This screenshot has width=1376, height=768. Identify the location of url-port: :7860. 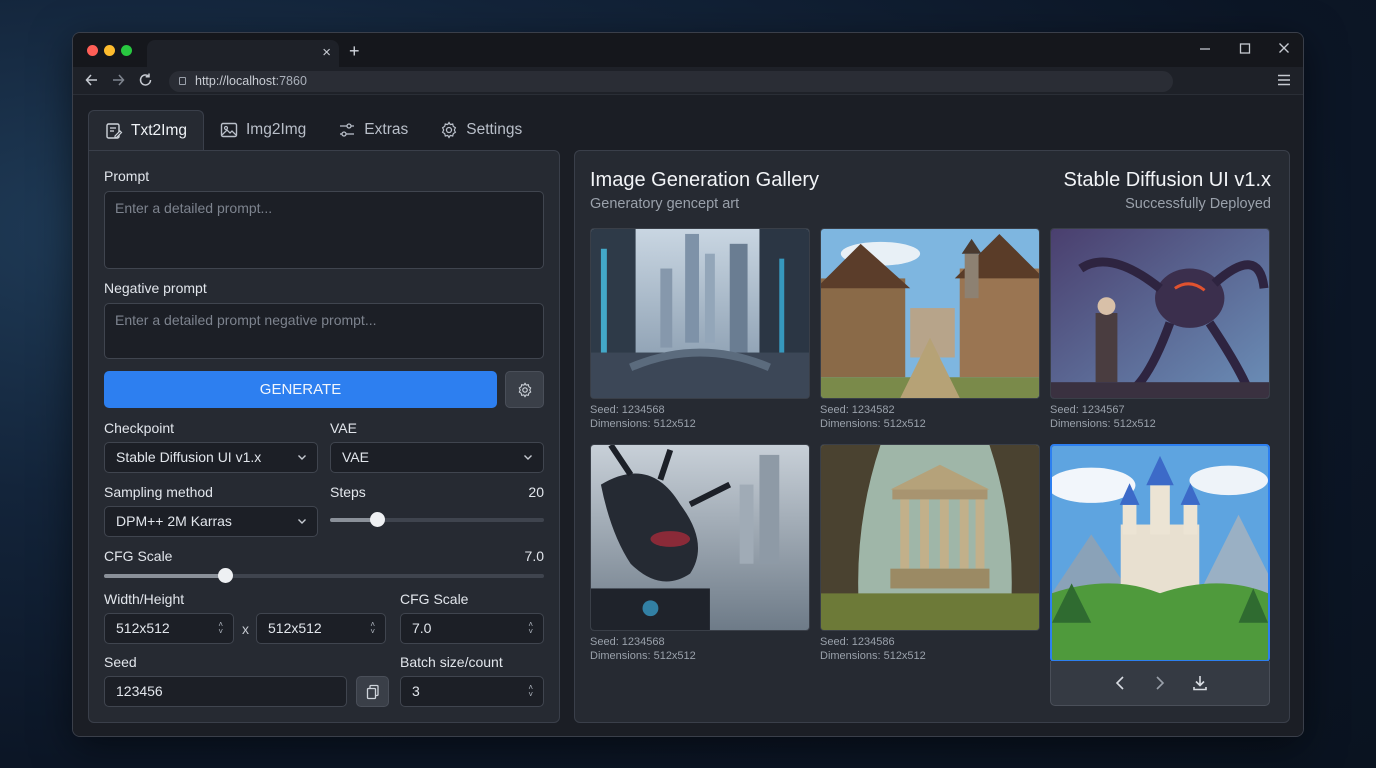
(291, 81).